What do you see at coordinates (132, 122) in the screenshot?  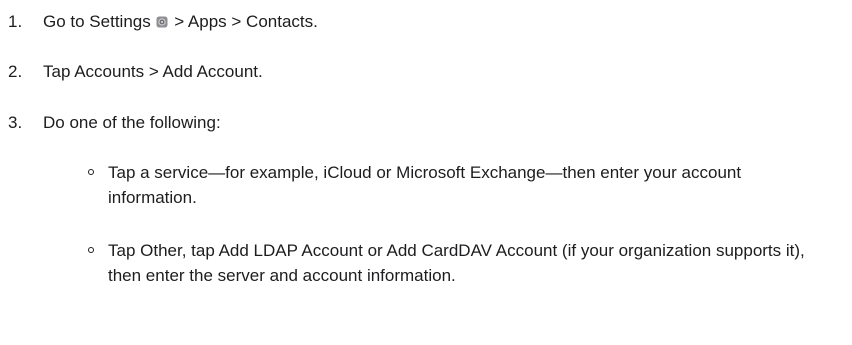 I see `step-text: Do one of the following:` at bounding box center [132, 122].